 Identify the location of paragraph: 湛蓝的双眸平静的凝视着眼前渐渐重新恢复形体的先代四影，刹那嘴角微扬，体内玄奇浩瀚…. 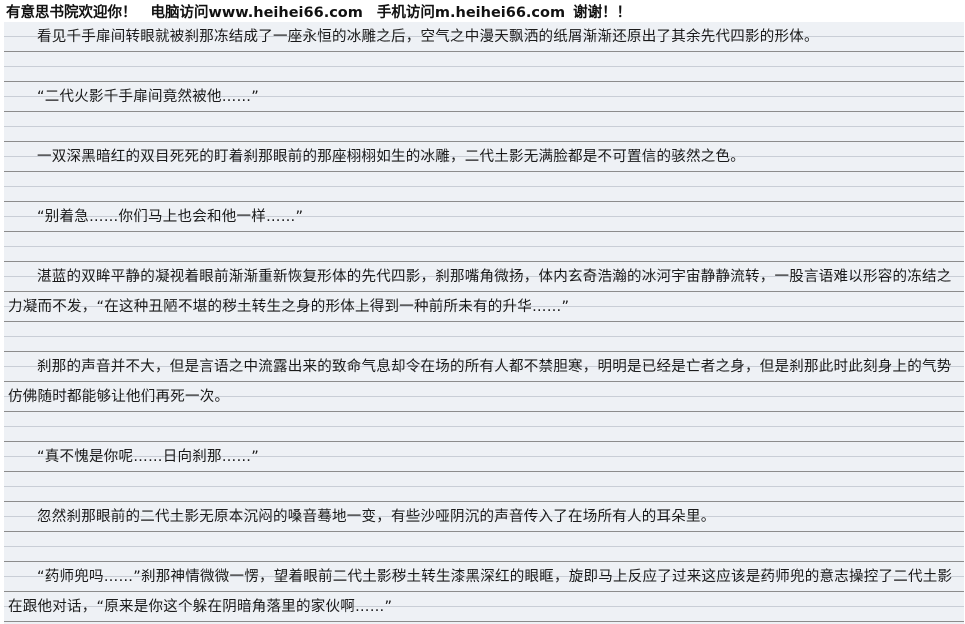
(480, 292).